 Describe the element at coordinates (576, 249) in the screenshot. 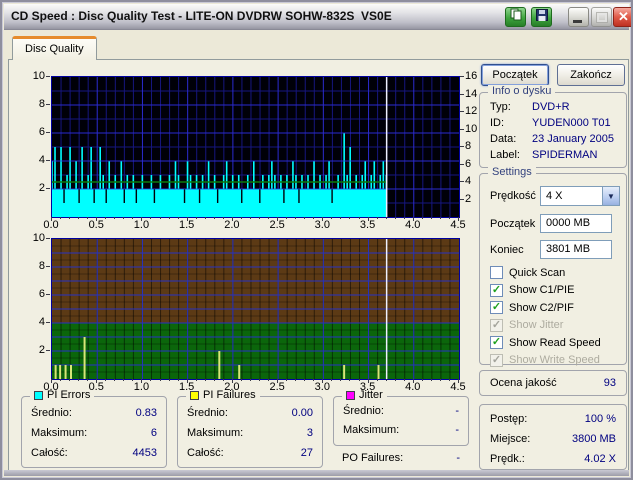

I see `end-position-field: 3801 MB` at that location.